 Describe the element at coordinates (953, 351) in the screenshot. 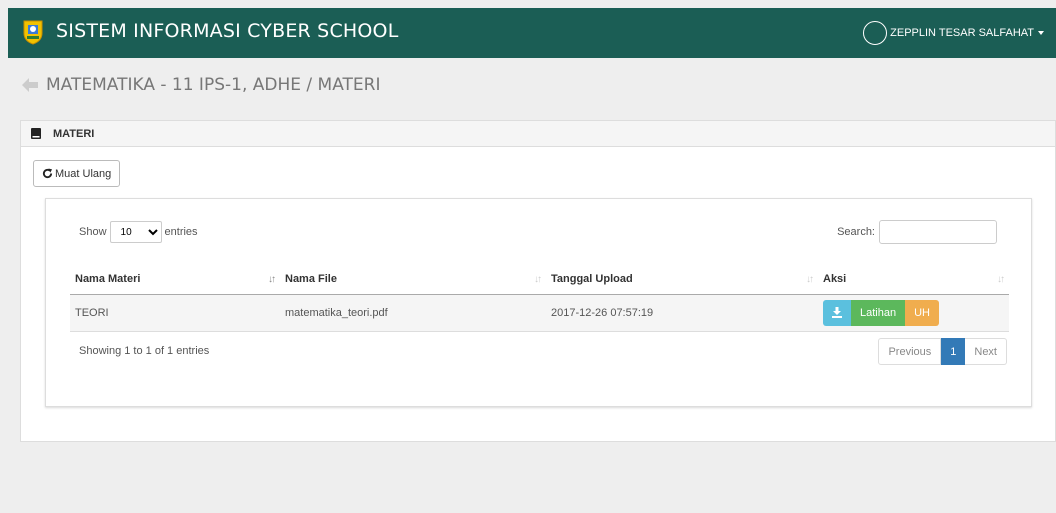

I see `page-1-button: 1` at that location.